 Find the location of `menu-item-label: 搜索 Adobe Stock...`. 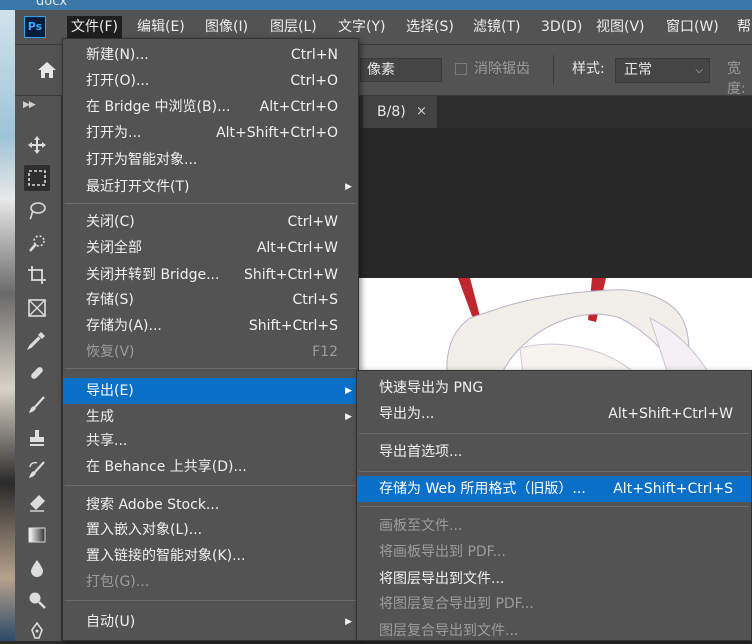

menu-item-label: 搜索 Adobe Stock... is located at coordinates (153, 505).